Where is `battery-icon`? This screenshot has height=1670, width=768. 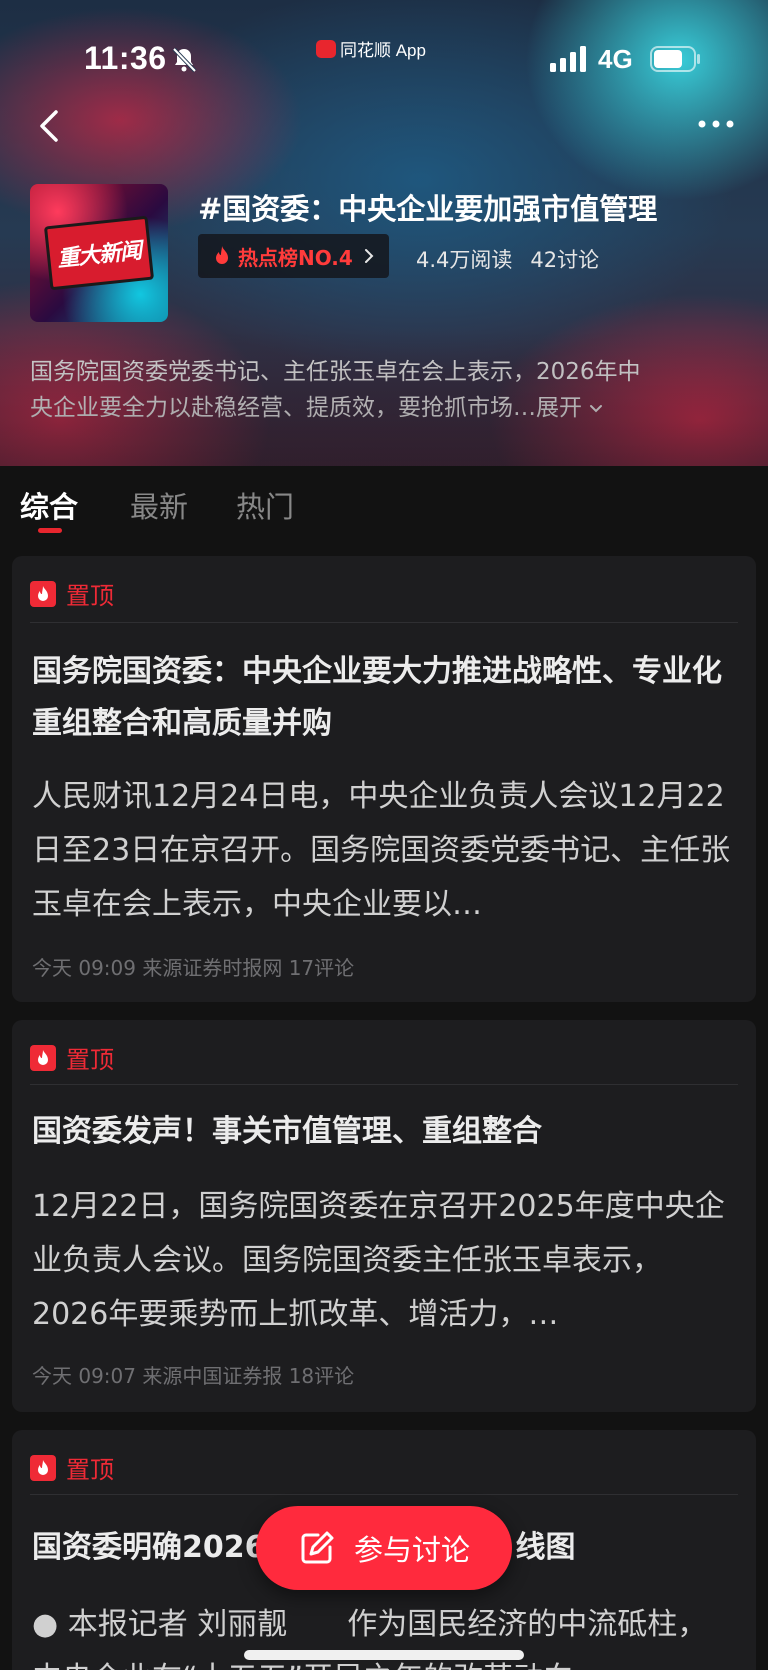
battery-icon is located at coordinates (675, 59).